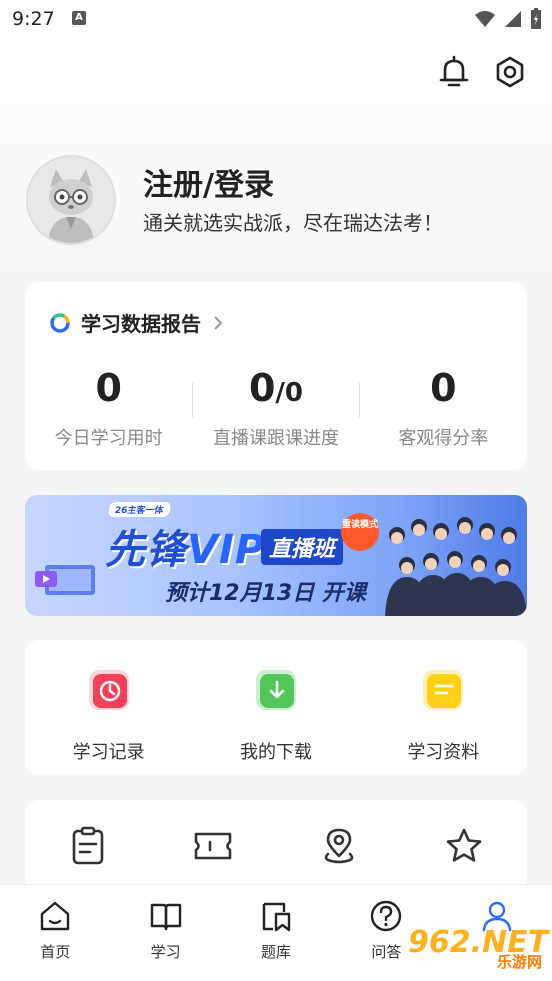  What do you see at coordinates (55, 916) in the screenshot?
I see `home-icon` at bounding box center [55, 916].